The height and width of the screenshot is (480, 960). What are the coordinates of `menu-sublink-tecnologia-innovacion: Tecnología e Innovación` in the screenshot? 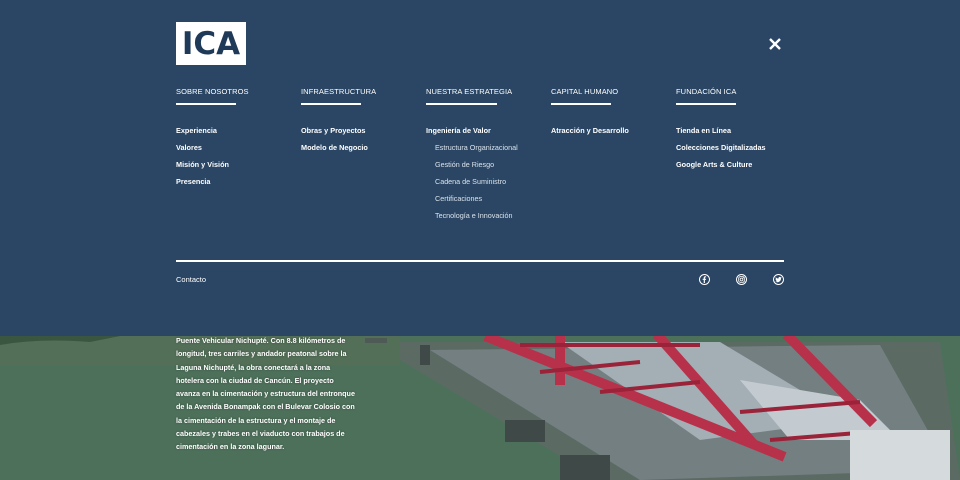 It's located at (486, 219).